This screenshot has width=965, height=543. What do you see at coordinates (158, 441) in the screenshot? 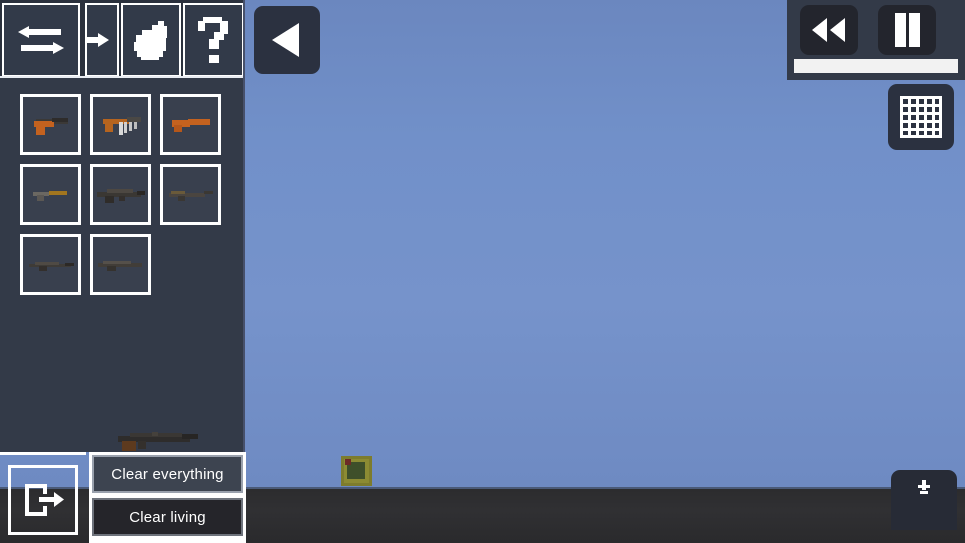
I see `weapon-preview-sprite` at bounding box center [158, 441].